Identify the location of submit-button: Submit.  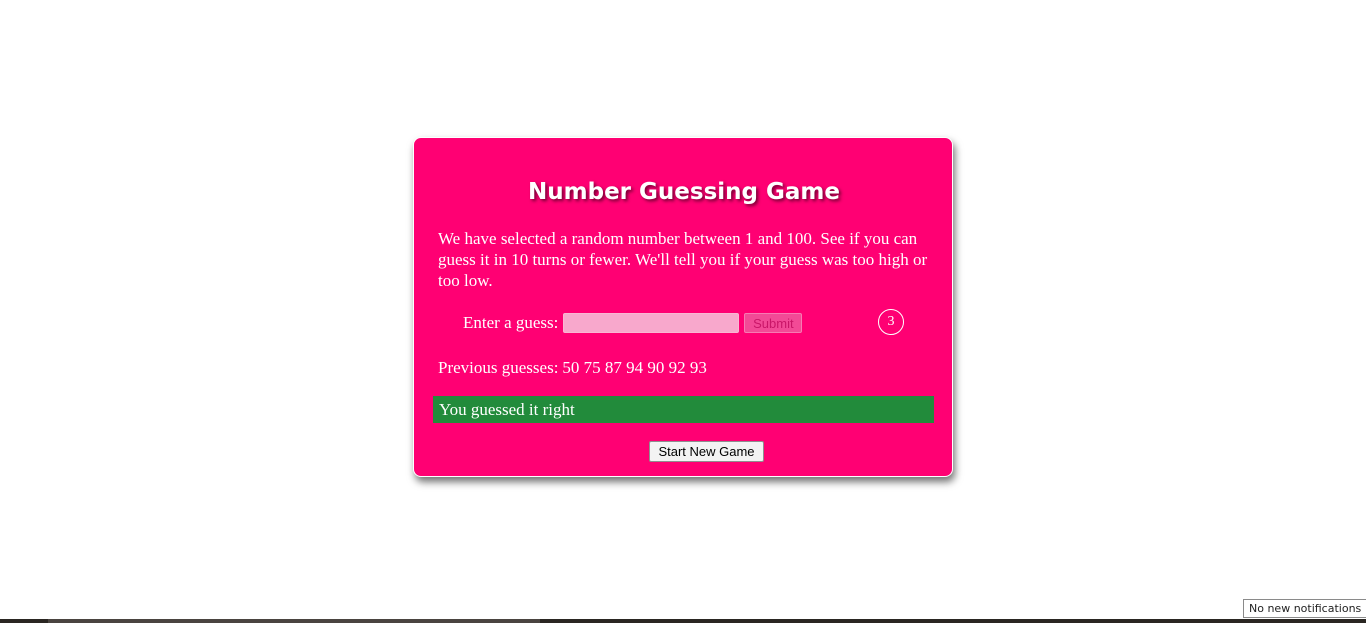
(773, 323).